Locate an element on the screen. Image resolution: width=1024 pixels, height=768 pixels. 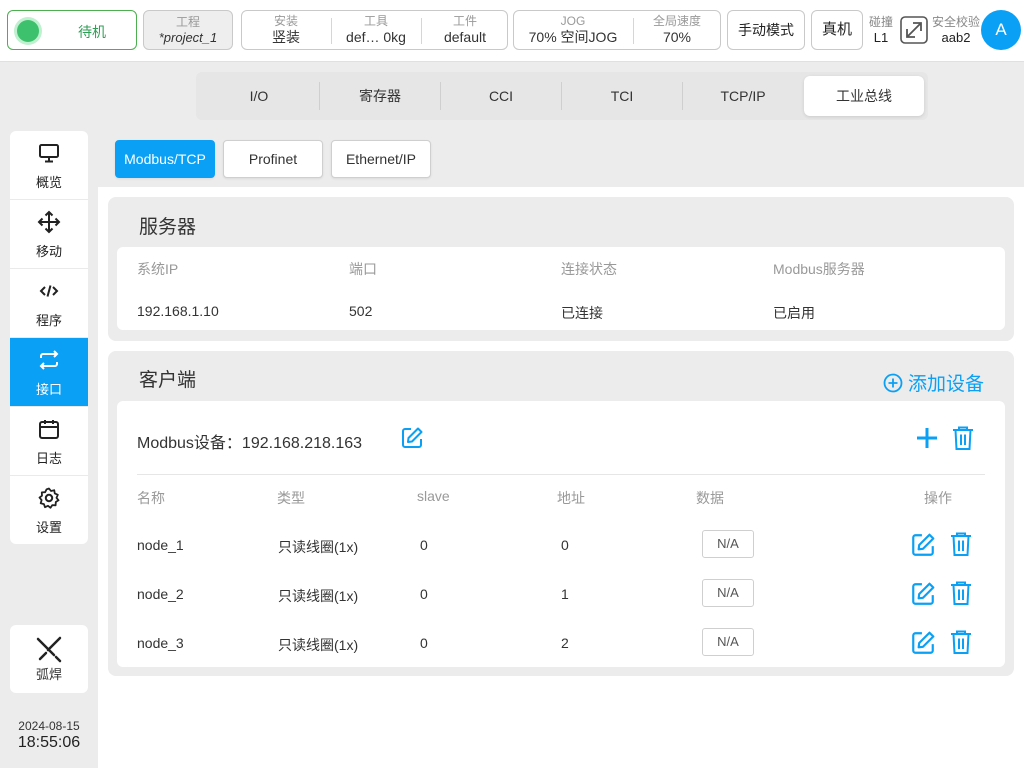
safety-checksum: 安全校验 aab2 is located at coordinates (956, 30).